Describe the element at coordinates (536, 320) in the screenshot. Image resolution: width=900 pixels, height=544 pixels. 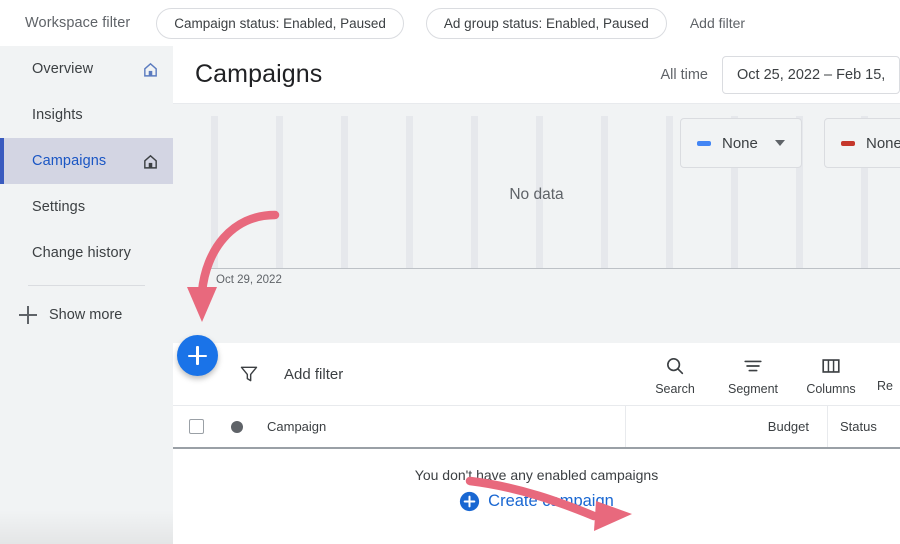
I see `chart-bottom-strip` at that location.